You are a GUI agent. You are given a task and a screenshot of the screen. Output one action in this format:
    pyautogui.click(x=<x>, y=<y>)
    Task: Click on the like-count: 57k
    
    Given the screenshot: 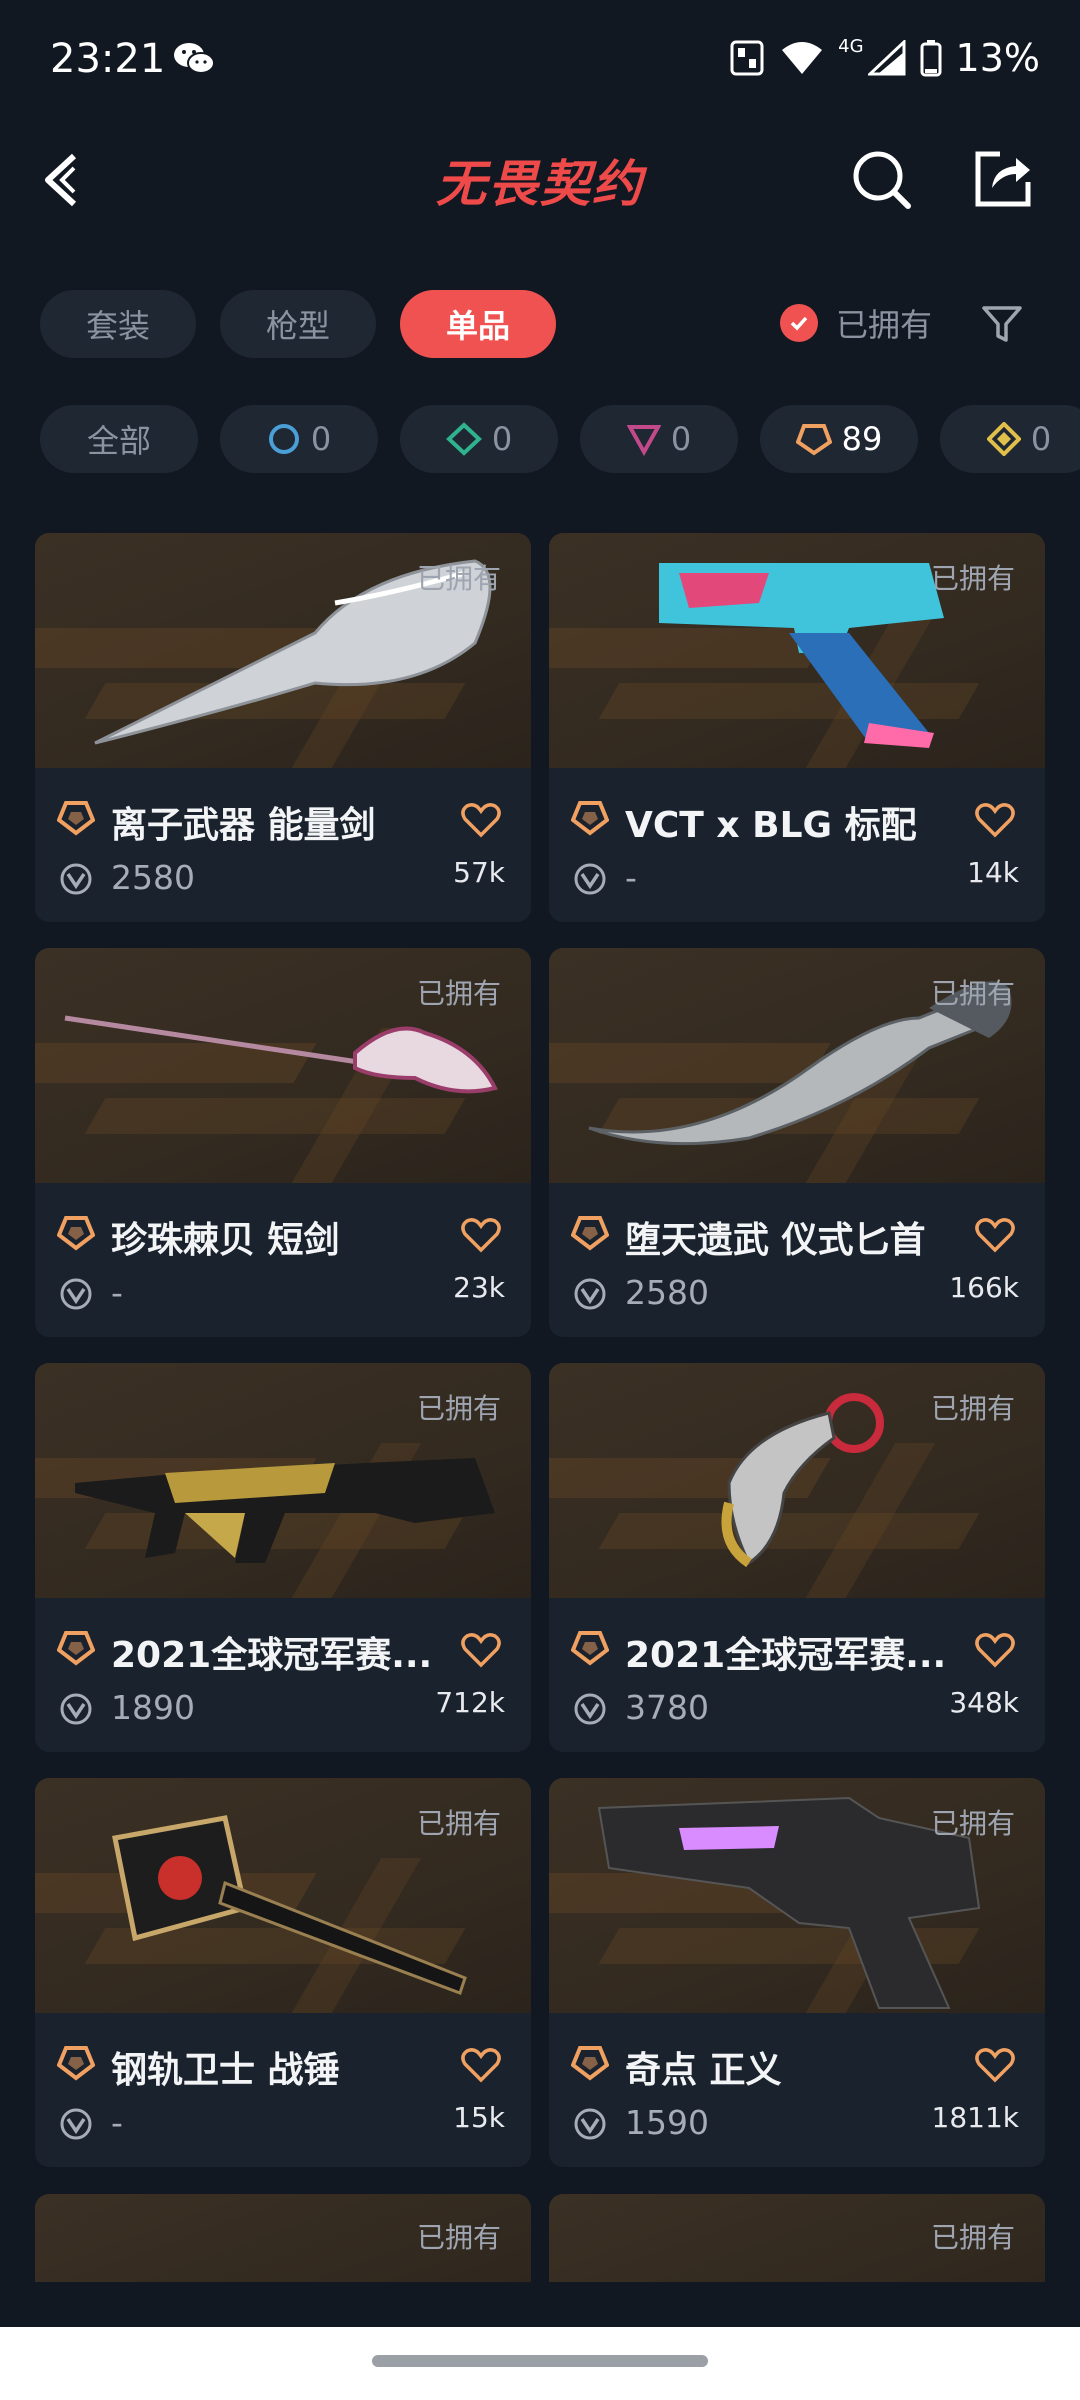 What is the action you would take?
    pyautogui.click(x=479, y=872)
    